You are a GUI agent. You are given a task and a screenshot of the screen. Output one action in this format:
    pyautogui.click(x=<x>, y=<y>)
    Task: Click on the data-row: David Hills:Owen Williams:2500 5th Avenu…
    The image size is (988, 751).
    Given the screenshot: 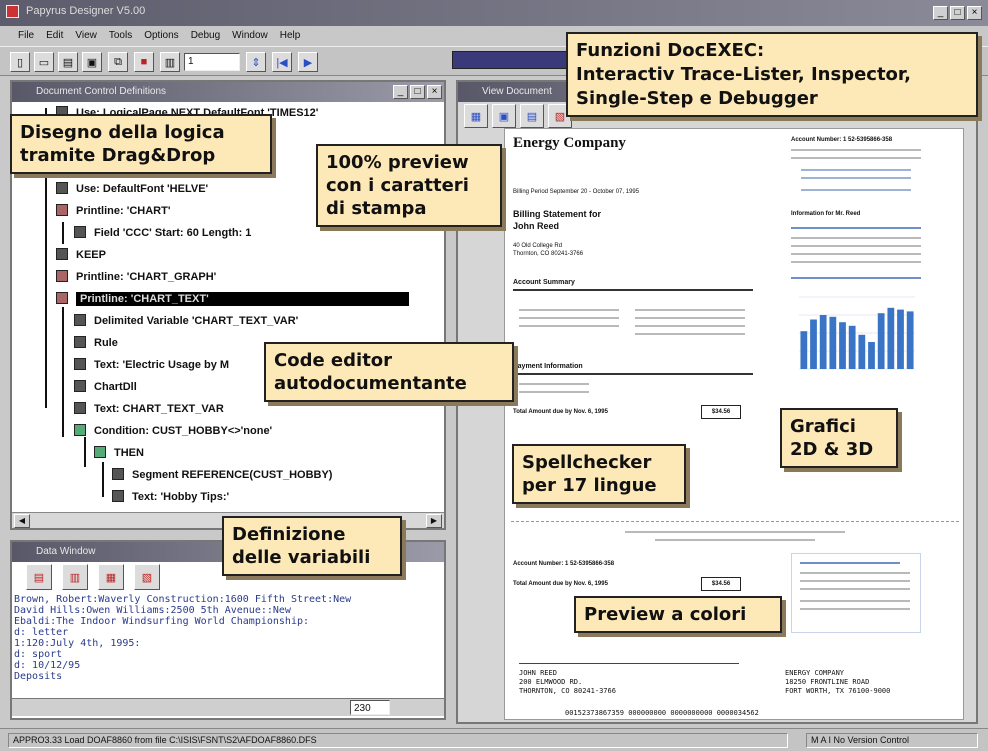 What is the action you would take?
    pyautogui.click(x=152, y=610)
    